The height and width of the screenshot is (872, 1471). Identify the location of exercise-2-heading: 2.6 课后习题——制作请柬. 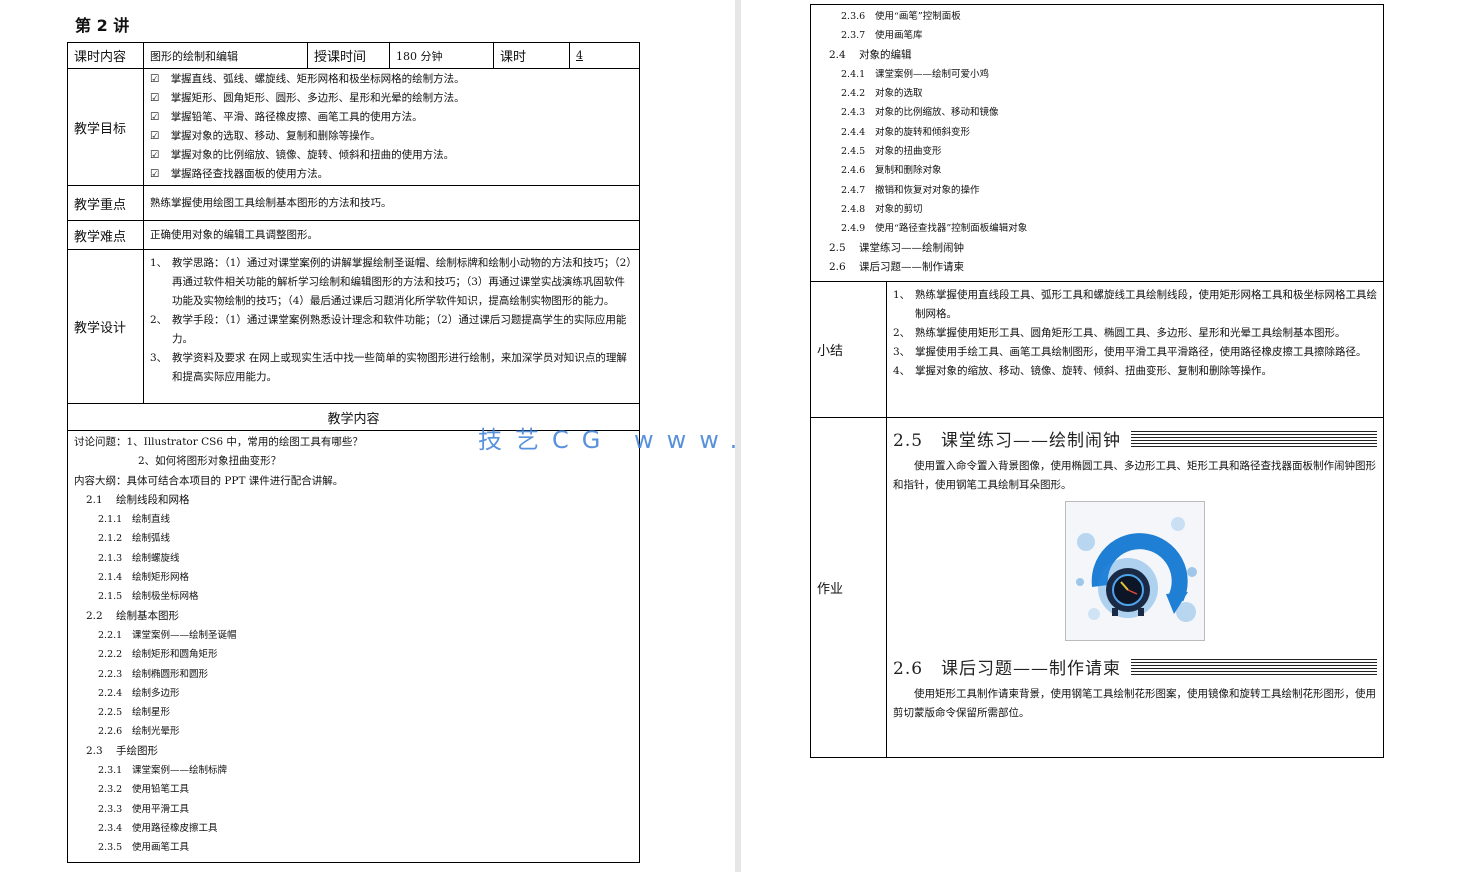
(1135, 666).